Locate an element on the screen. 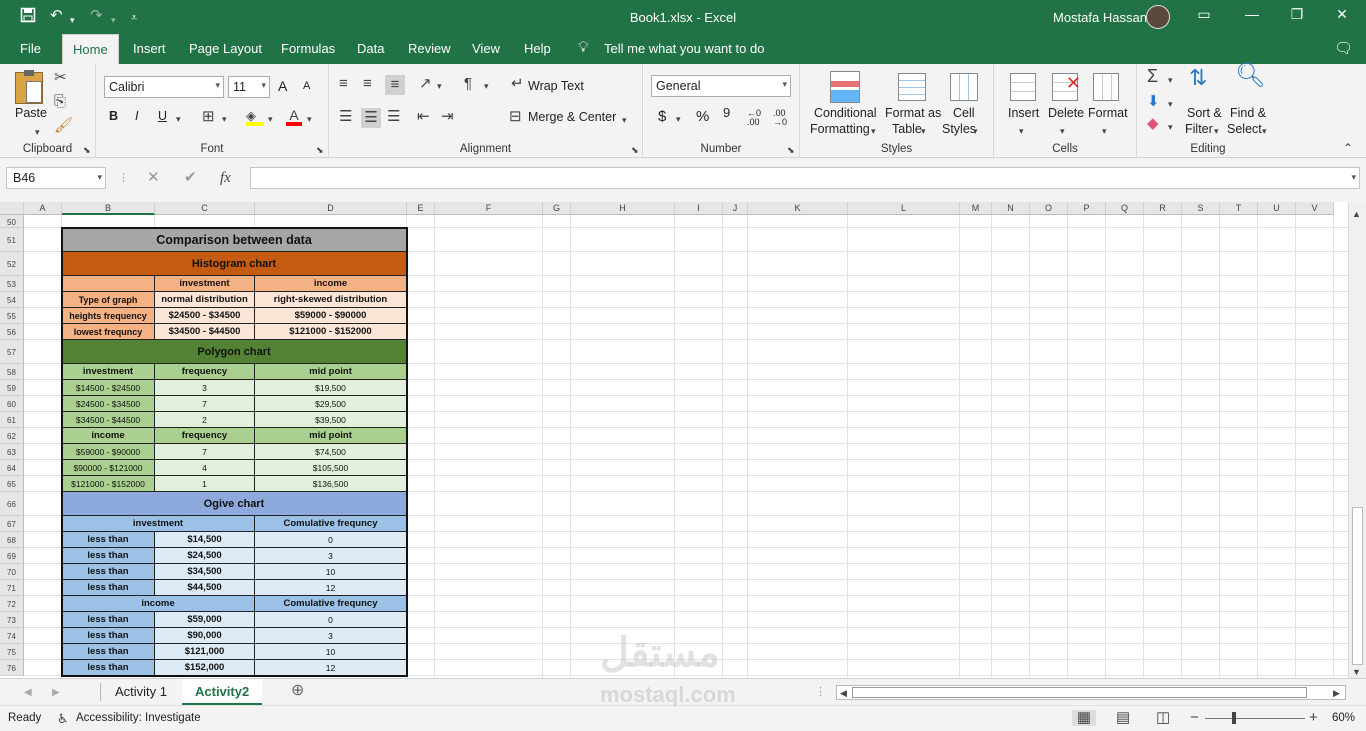  format-as-table-icon is located at coordinates (912, 87).